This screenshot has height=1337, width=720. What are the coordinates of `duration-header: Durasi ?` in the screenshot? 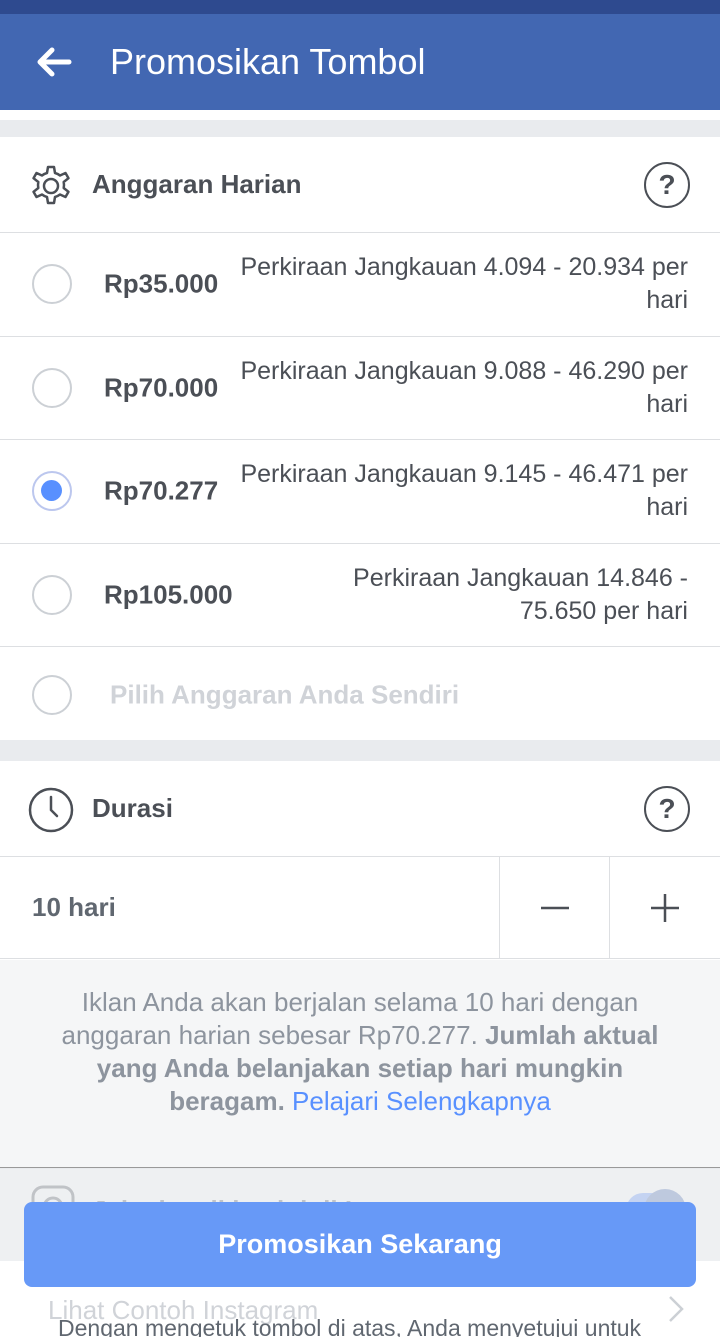 It's located at (360, 809).